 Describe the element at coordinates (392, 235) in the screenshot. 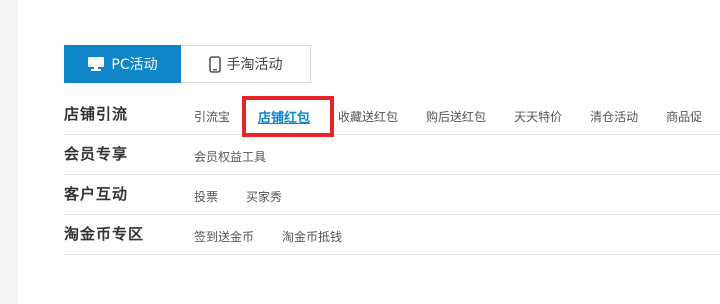

I see `category-row-gold-coin: 淘金币专区 签到送金币 淘金币抵钱` at that location.